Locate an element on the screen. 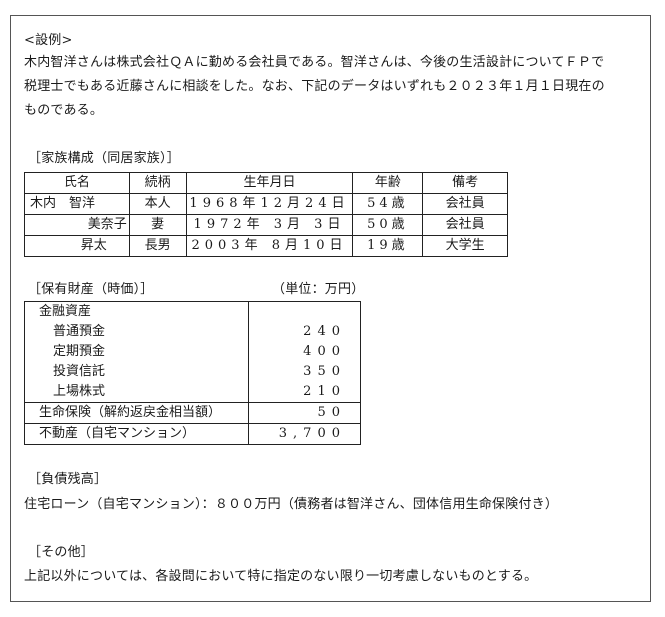  cell-birth: 2003年 8月10日 is located at coordinates (269, 246).